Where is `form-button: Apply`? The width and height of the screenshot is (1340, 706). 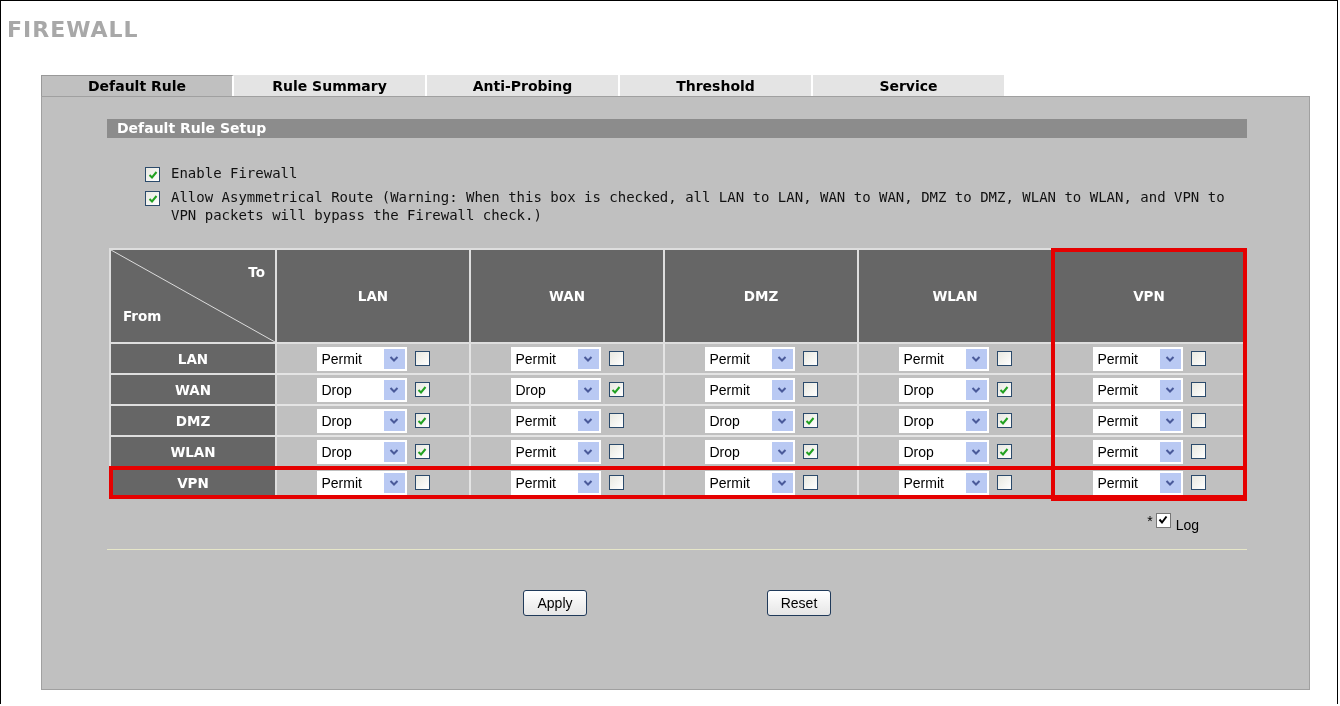 form-button: Apply is located at coordinates (555, 603).